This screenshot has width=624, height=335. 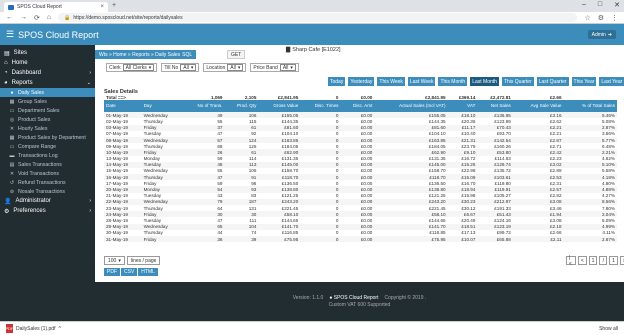 I want to click on price-band-select: All ▾, so click(x=287, y=67).